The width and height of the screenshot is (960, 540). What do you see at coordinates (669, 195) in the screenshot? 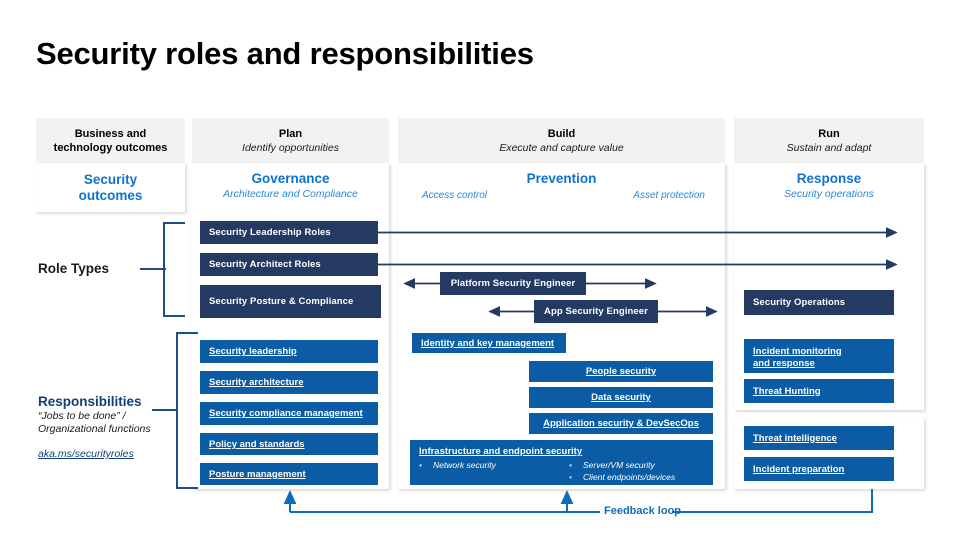
I see `outcome-build-right: Asset protection` at bounding box center [669, 195].